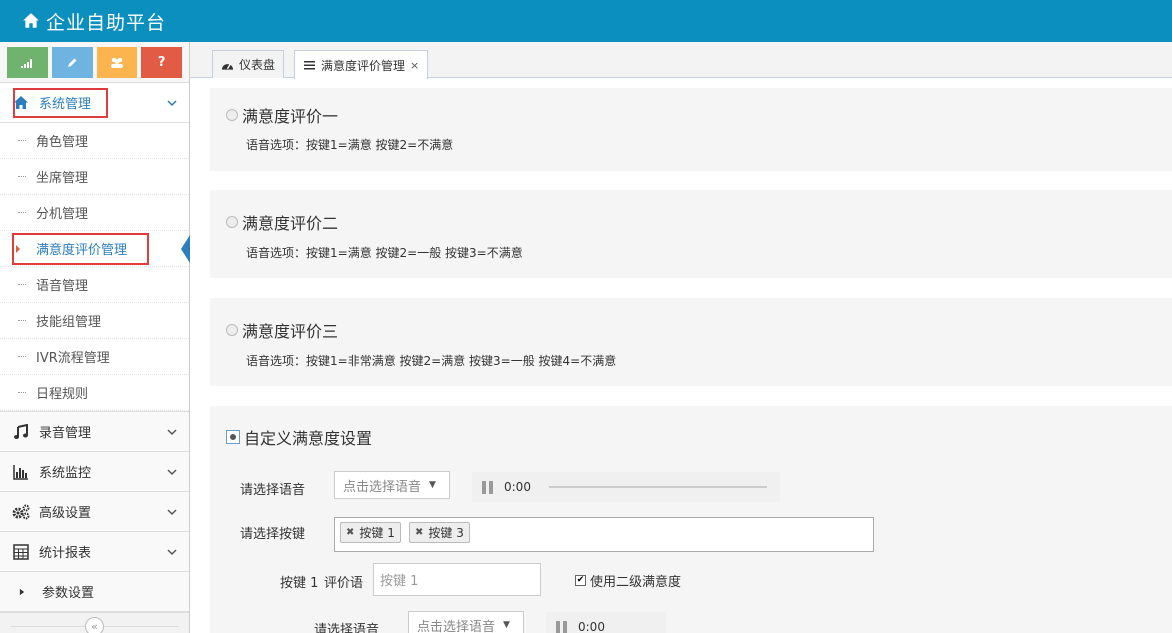 This screenshot has height=633, width=1172. Describe the element at coordinates (377, 533) in the screenshot. I see `key-tag-label: 按键 1` at that location.